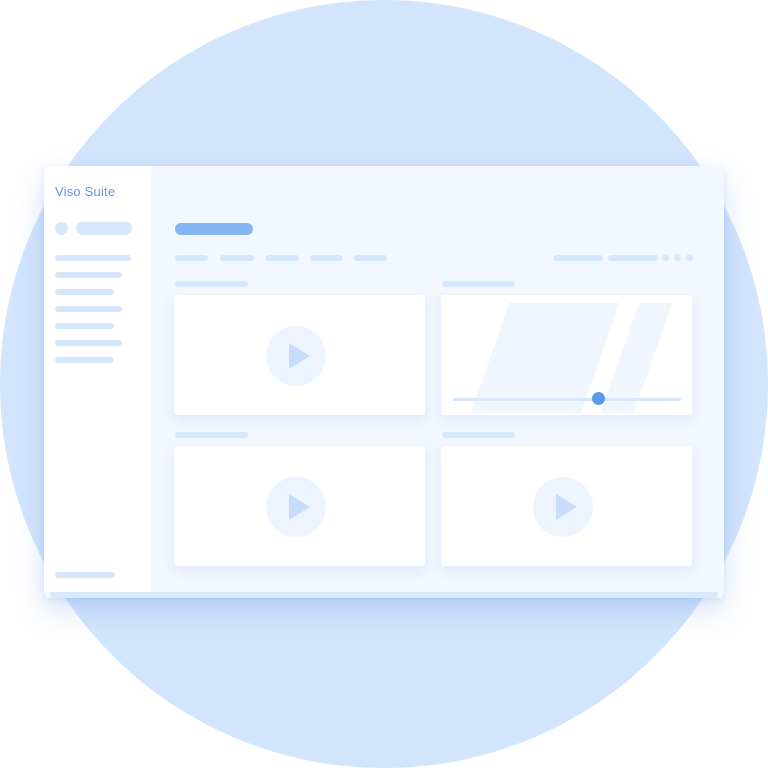 This screenshot has width=768, height=768. Describe the element at coordinates (61, 228) in the screenshot. I see `avatar` at that location.